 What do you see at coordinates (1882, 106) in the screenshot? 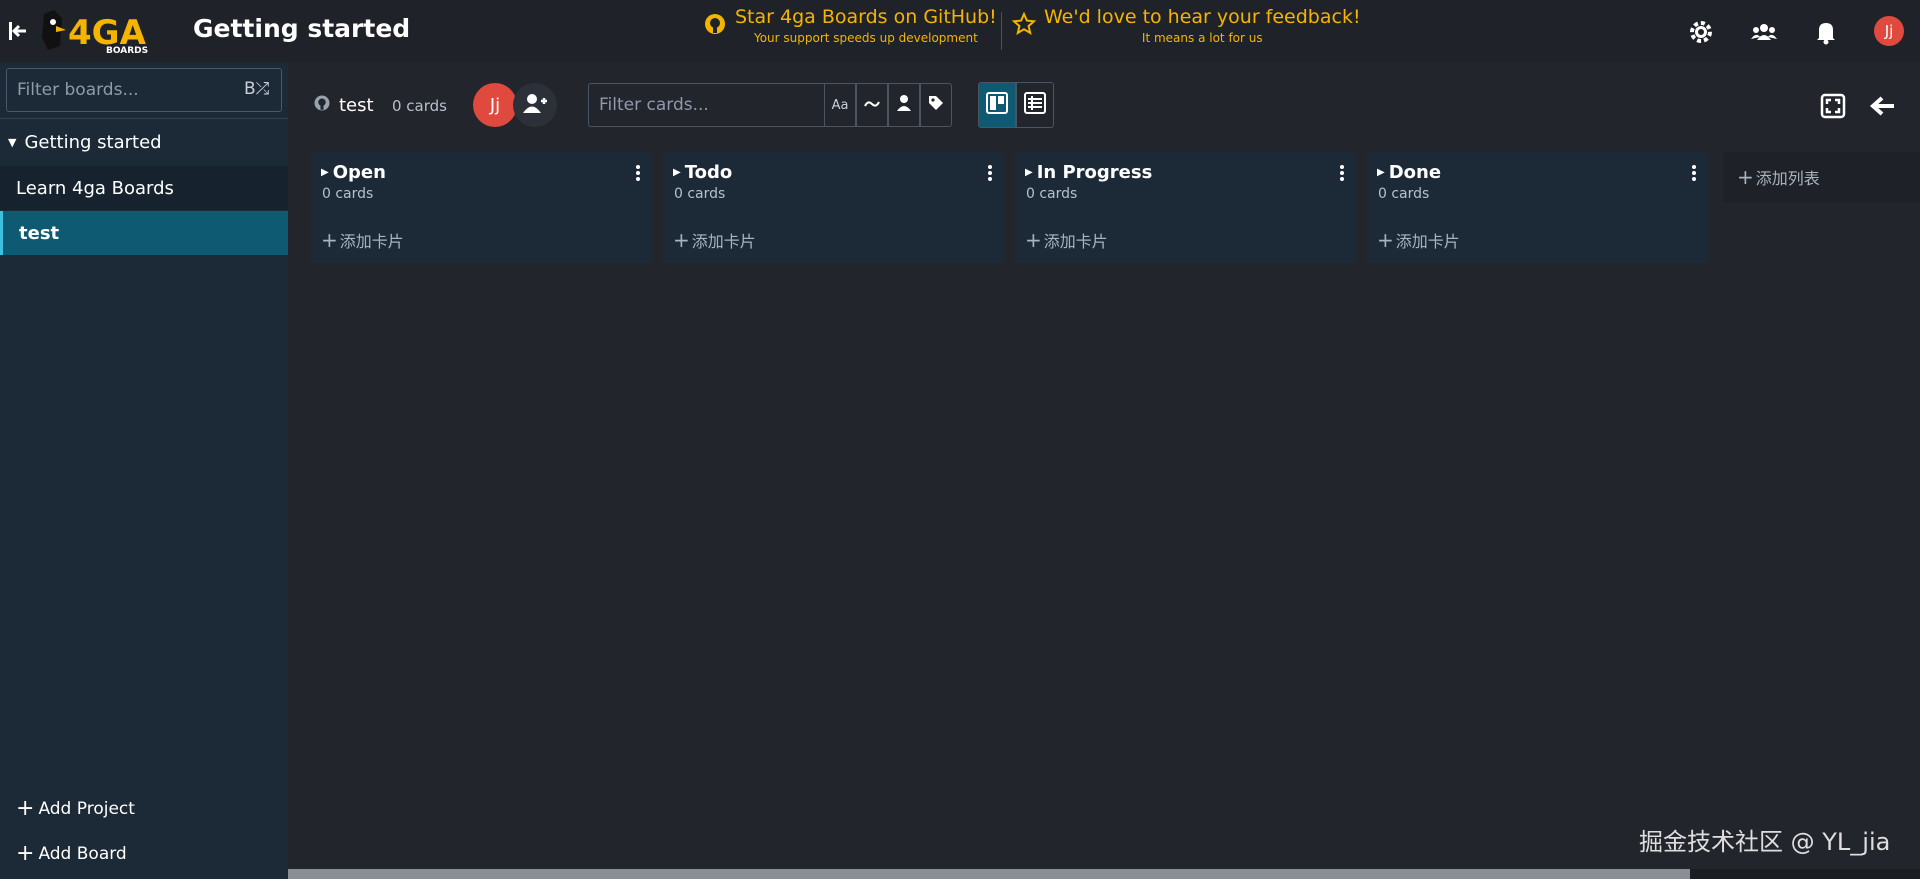
I see `arrow-left-icon` at bounding box center [1882, 106].